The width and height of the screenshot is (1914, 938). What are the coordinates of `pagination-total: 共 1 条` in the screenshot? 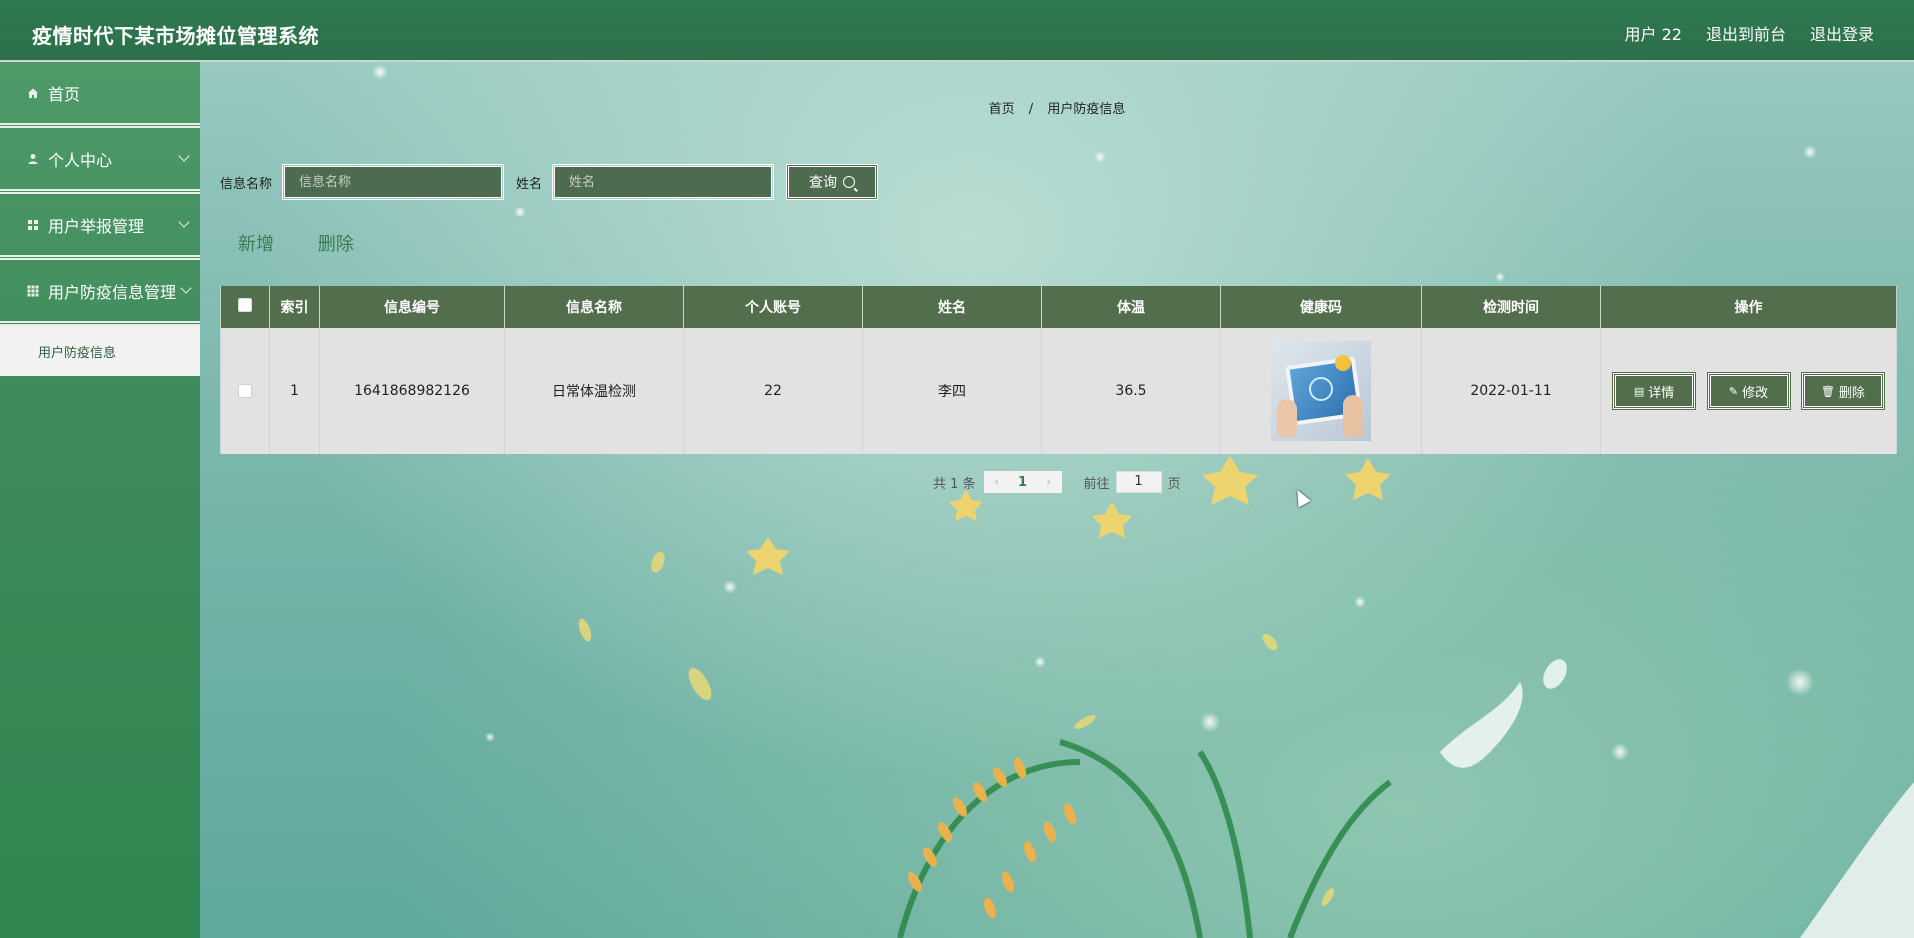 It's located at (954, 484).